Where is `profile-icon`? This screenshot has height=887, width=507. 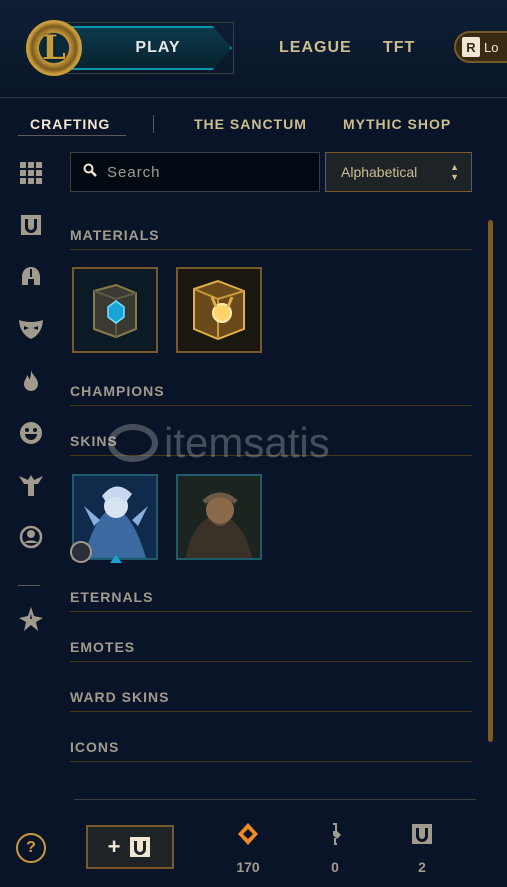 profile-icon is located at coordinates (31, 537).